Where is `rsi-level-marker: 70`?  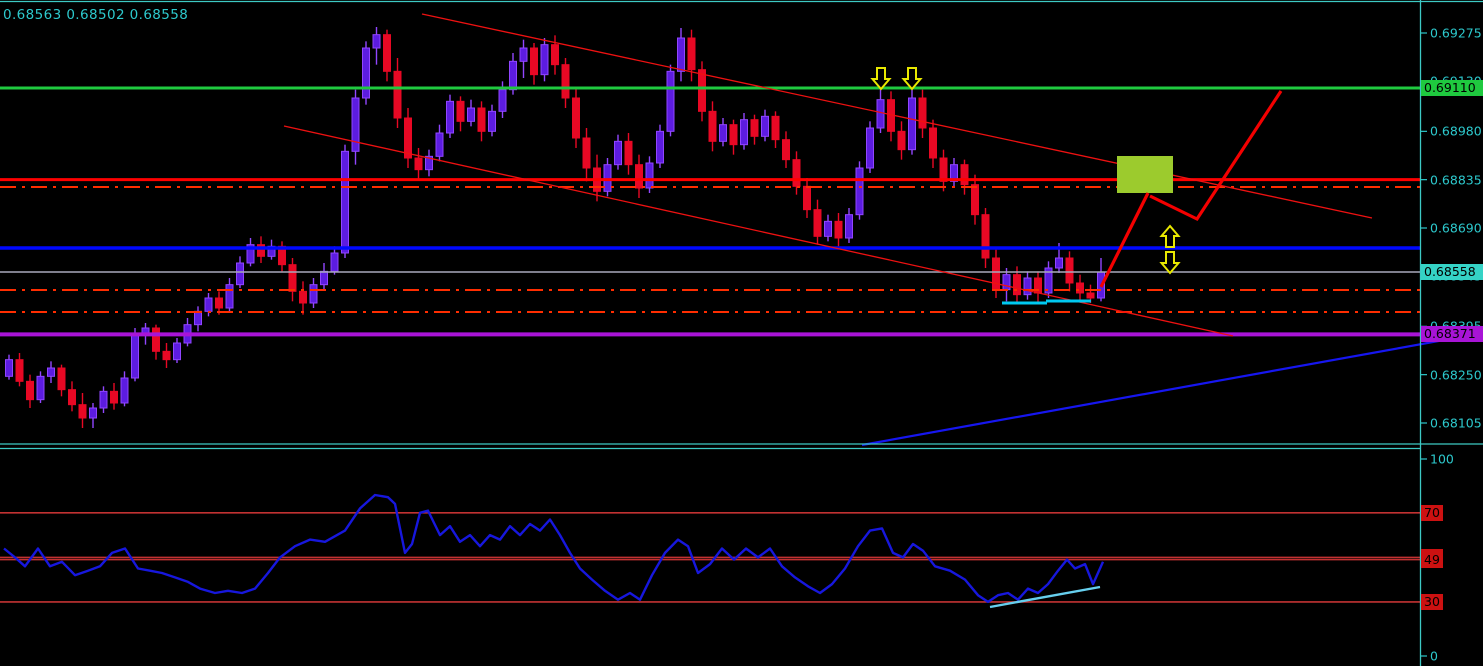 rsi-level-marker: 70 is located at coordinates (1432, 512).